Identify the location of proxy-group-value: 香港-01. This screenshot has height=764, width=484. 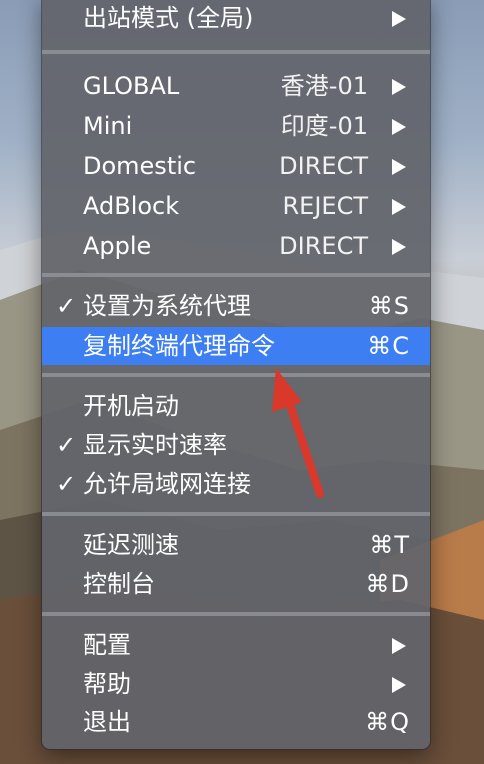
(324, 86).